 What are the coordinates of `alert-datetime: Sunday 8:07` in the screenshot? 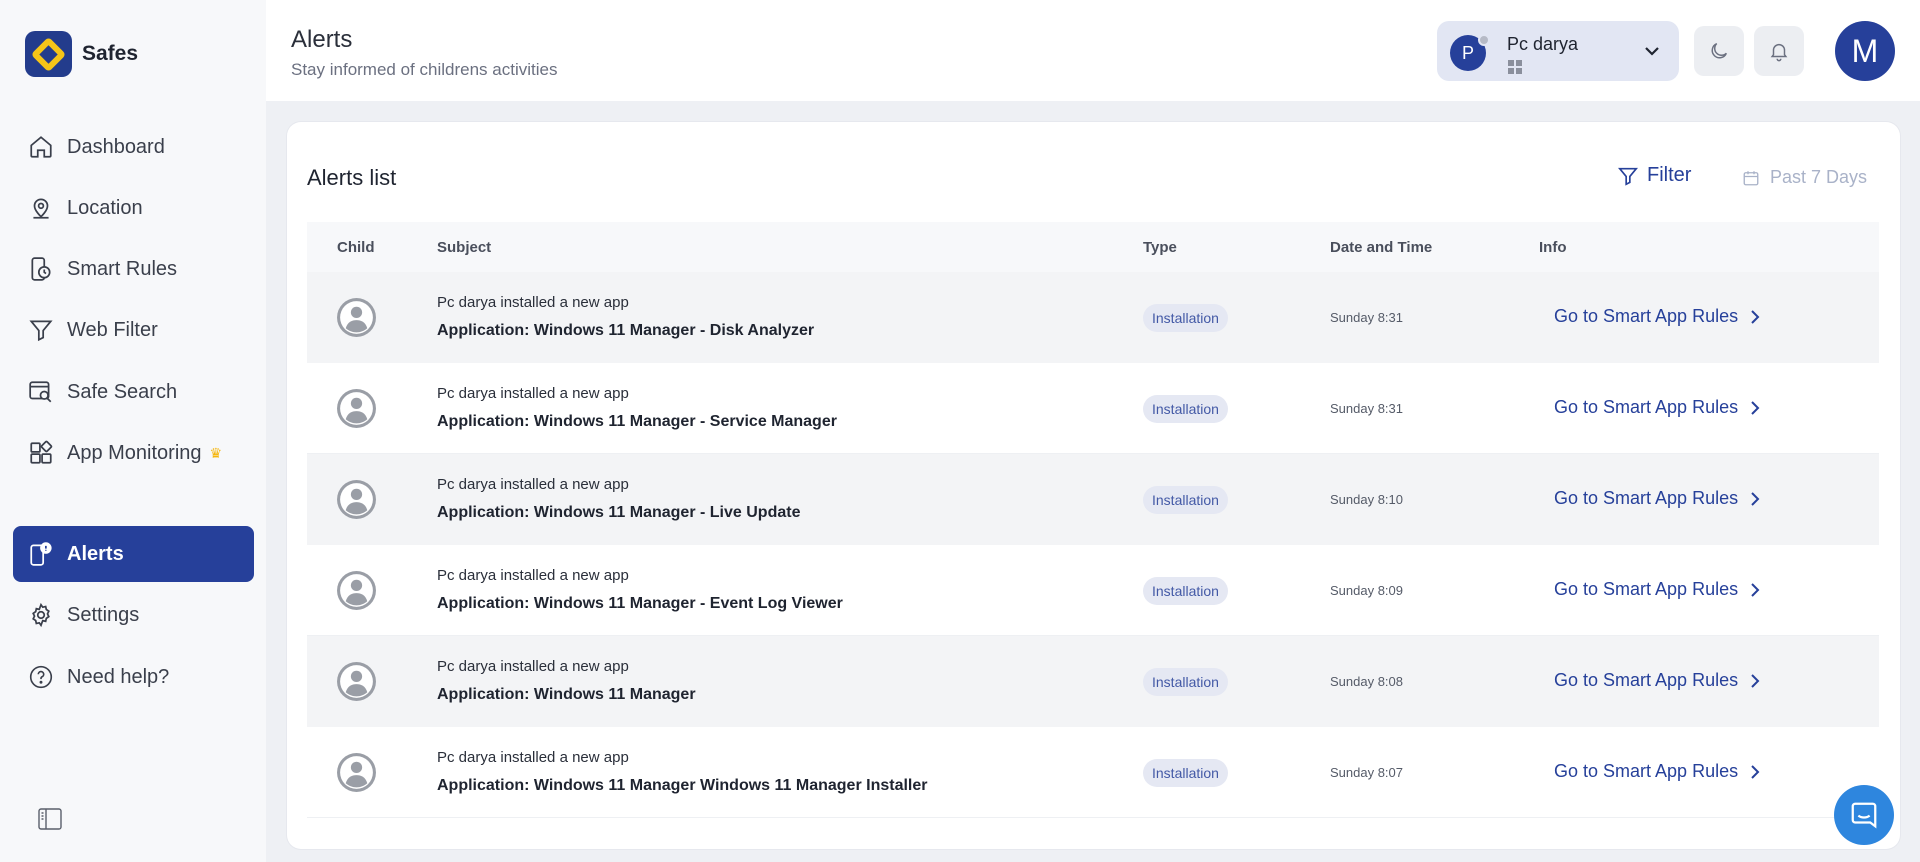 It's located at (1367, 772).